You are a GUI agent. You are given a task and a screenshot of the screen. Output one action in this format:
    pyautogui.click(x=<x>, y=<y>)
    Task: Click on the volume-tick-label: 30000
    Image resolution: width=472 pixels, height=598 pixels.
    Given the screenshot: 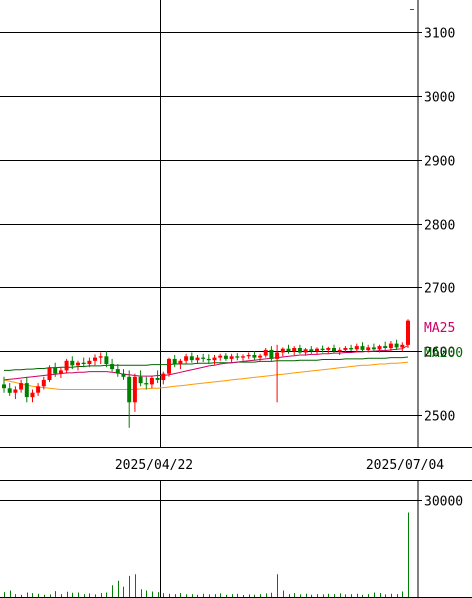 What is the action you would take?
    pyautogui.click(x=443, y=502)
    